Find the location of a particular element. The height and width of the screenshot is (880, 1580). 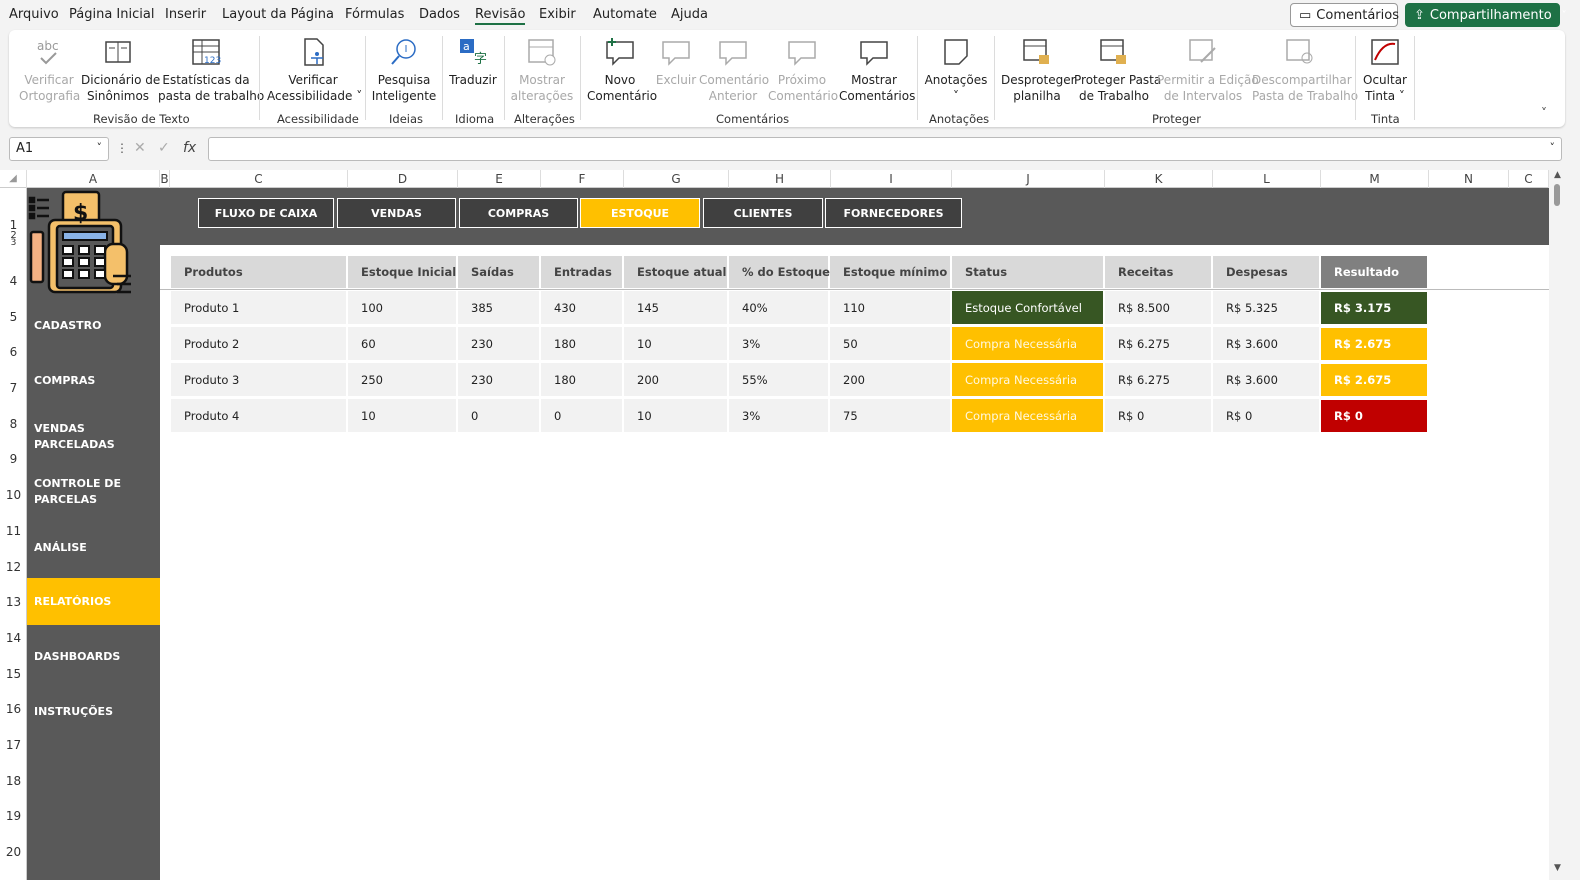

menu-exibir: Exibir is located at coordinates (557, 14).